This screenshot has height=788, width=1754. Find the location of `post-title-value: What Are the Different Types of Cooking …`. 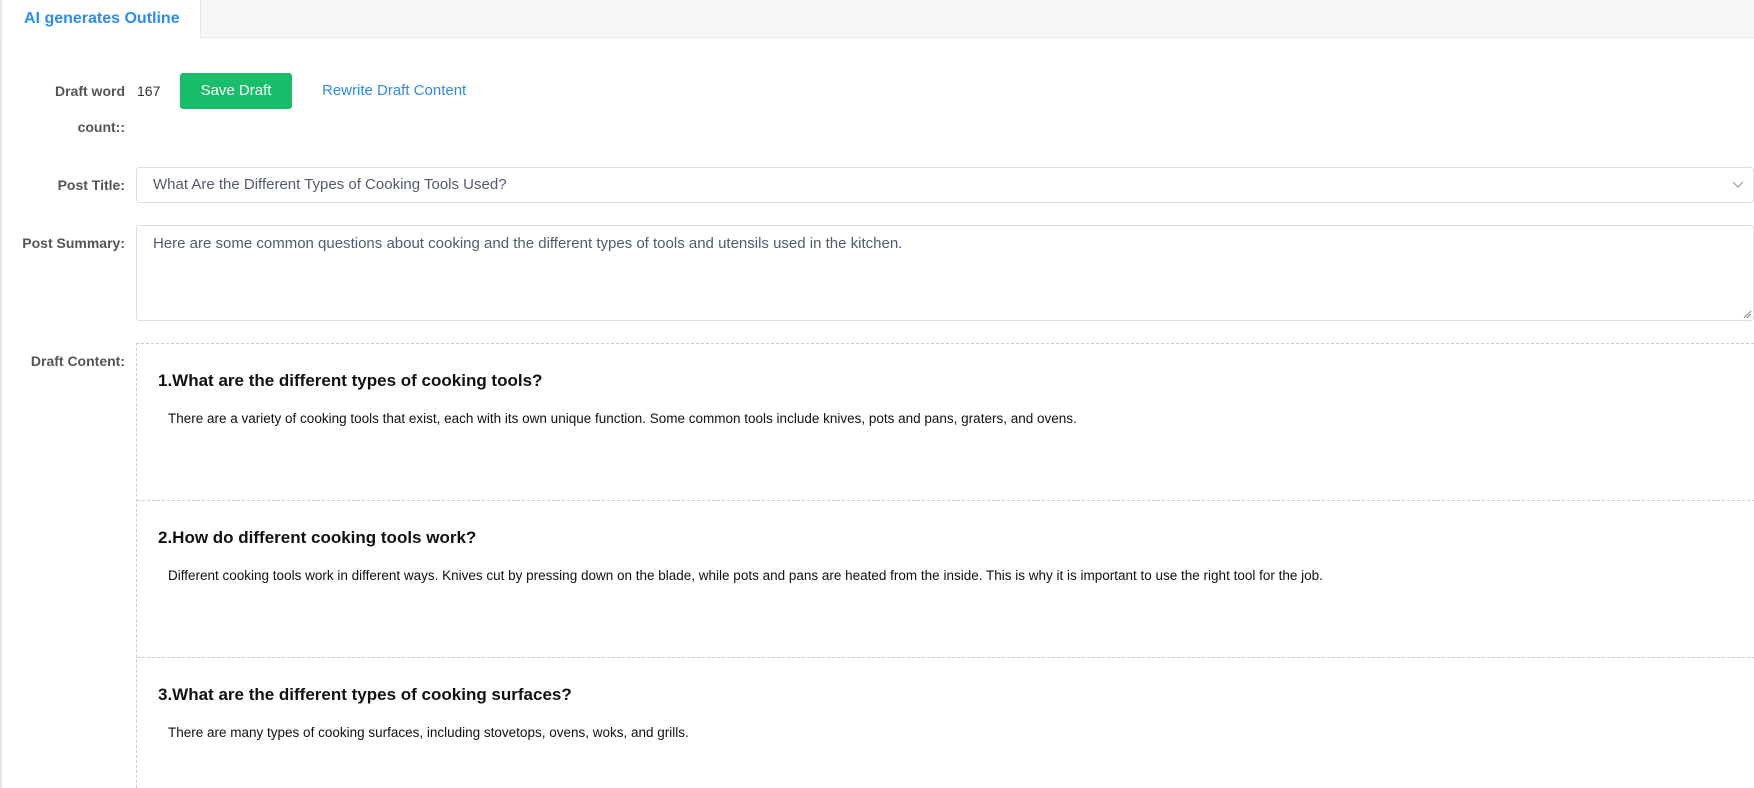

post-title-value: What Are the Different Types of Cooking … is located at coordinates (330, 184).